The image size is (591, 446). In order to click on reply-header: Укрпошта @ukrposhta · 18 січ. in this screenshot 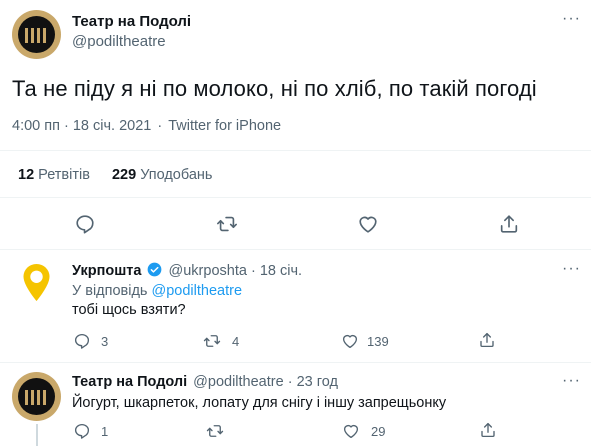, I will do `click(187, 271)`.